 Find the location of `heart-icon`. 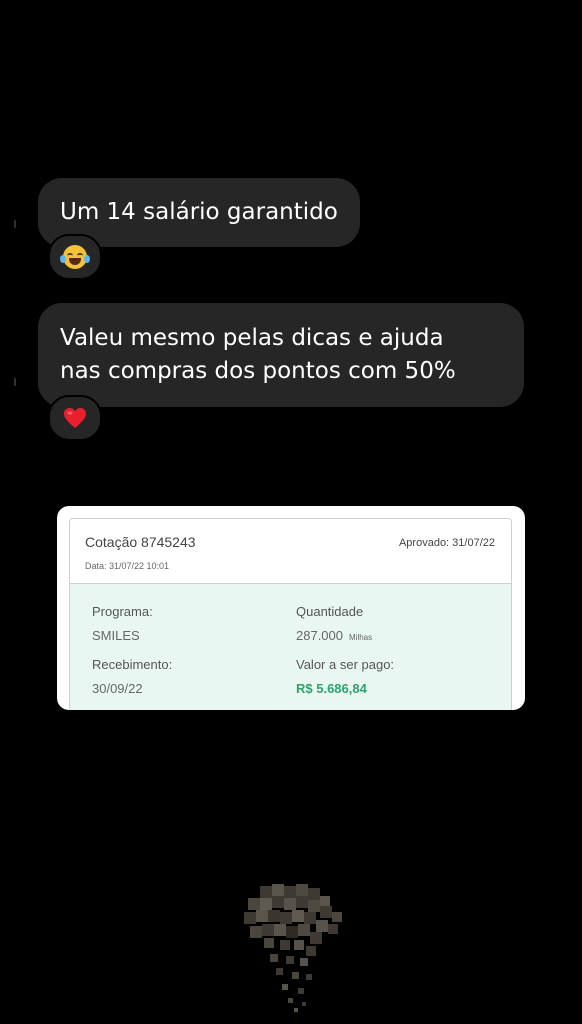

heart-icon is located at coordinates (75, 418).